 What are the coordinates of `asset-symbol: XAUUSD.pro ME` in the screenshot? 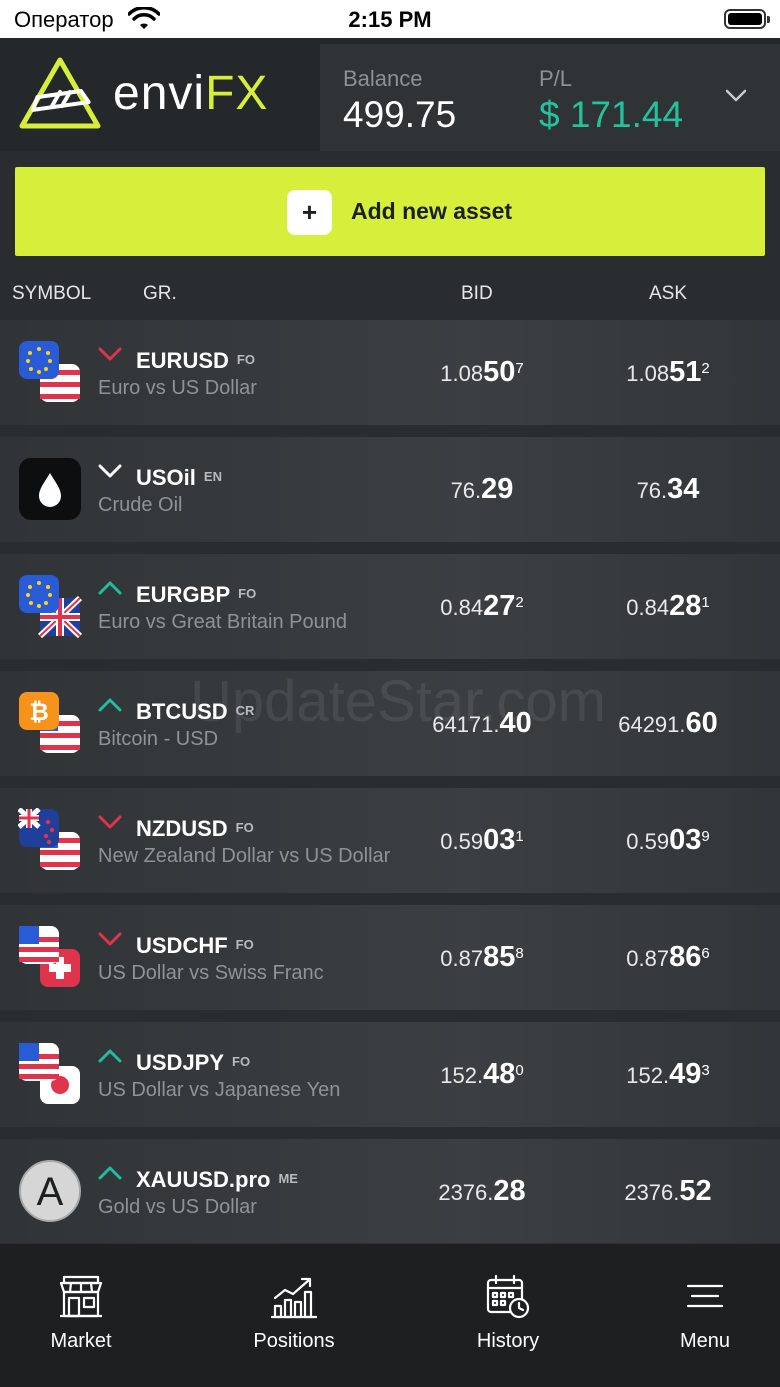 It's located at (217, 1179).